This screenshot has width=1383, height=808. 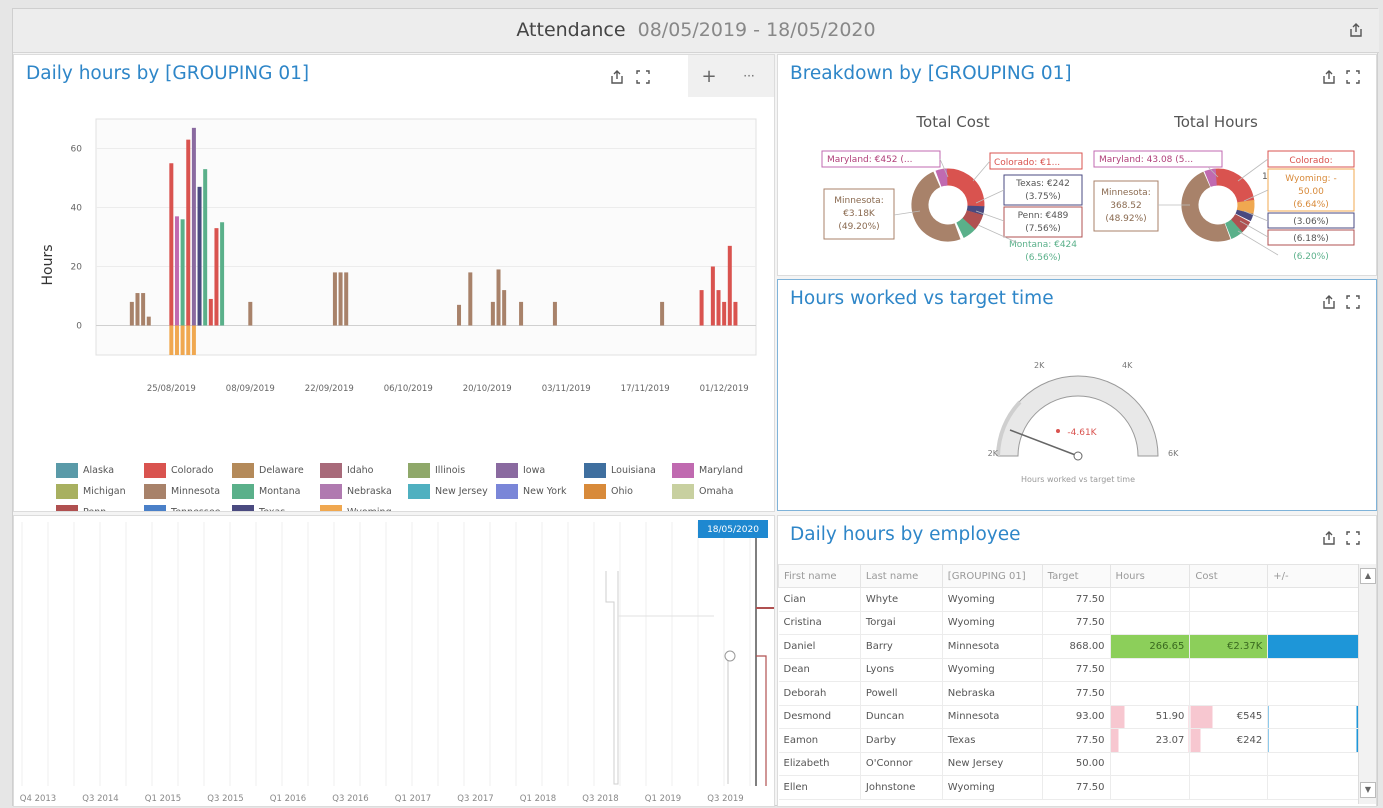 I want to click on cost-label-montana-pct: (6.56%), so click(x=1043, y=258).